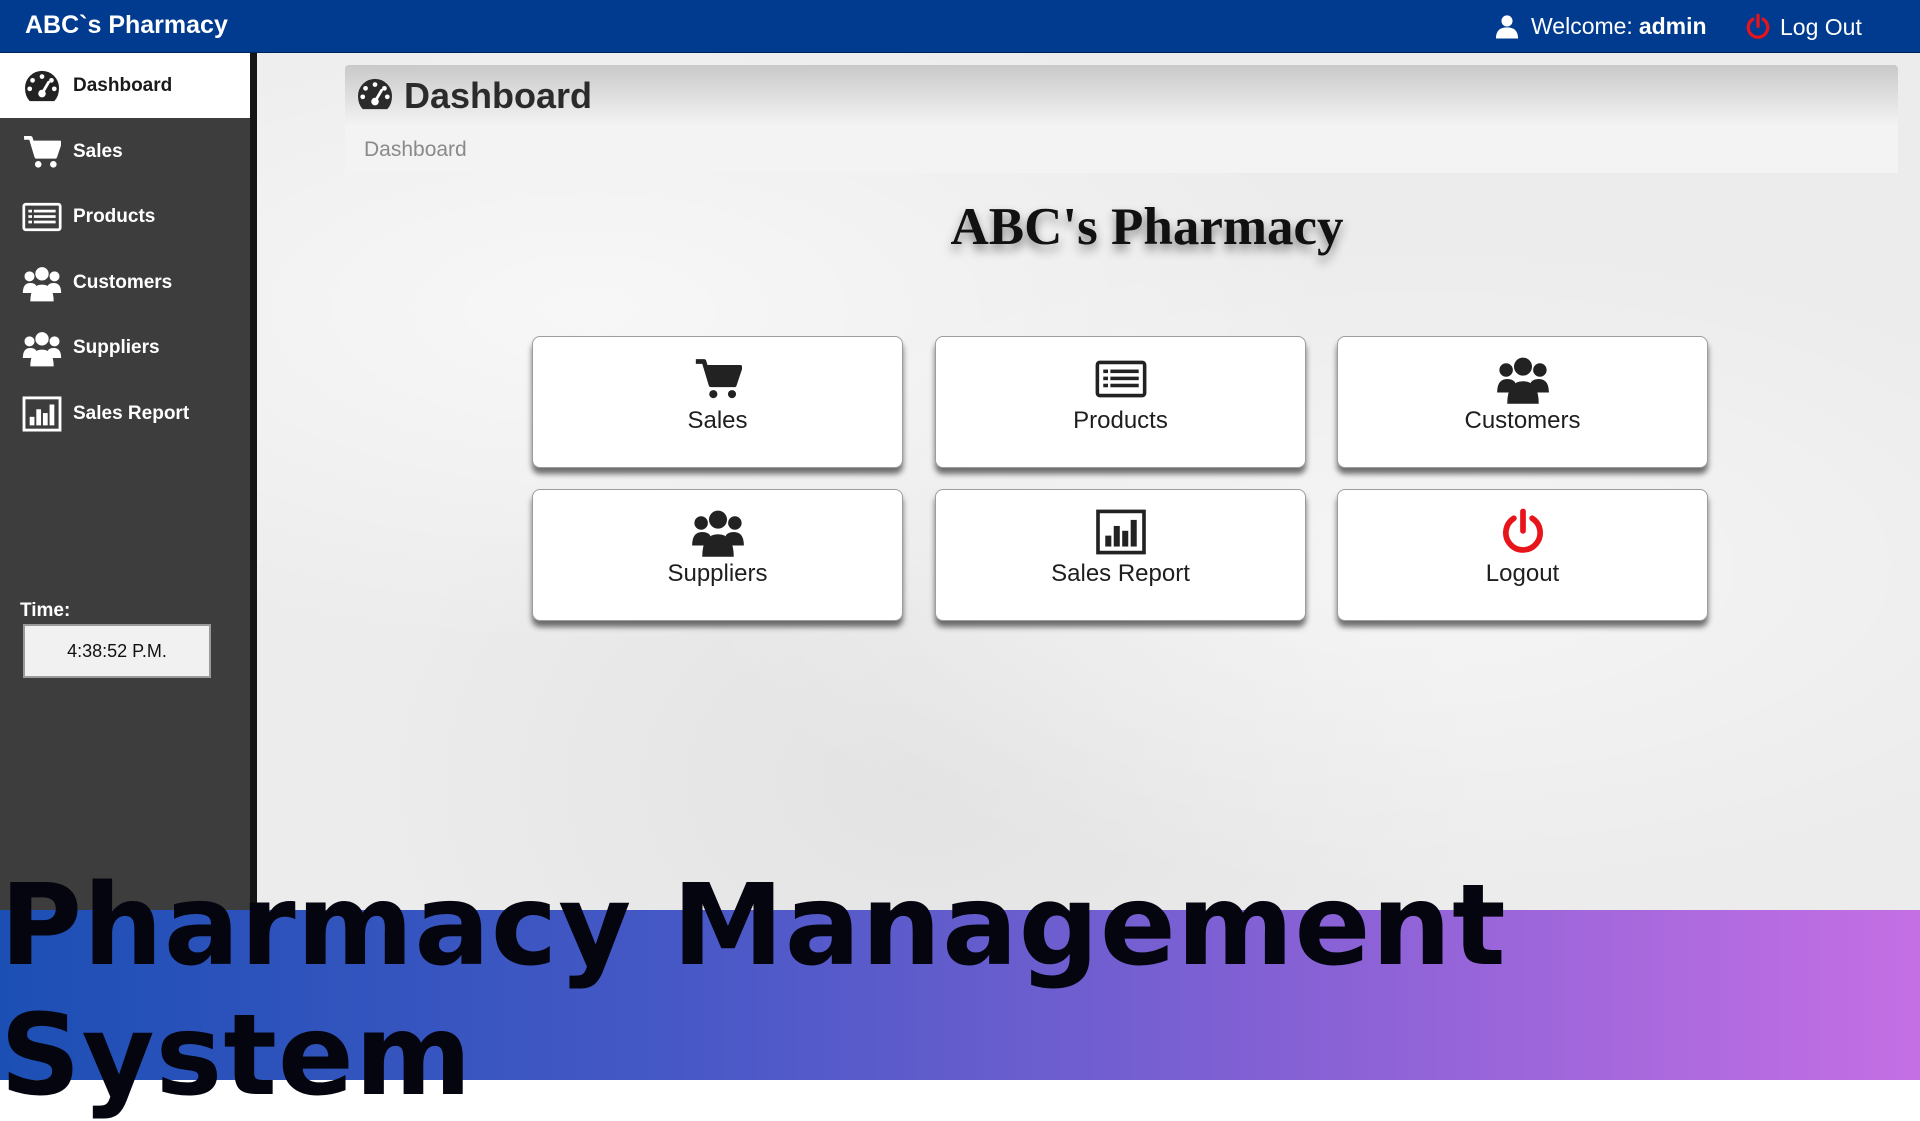 Image resolution: width=1920 pixels, height=1121 pixels. I want to click on sidebar-item-label: Dashboard, so click(123, 85).